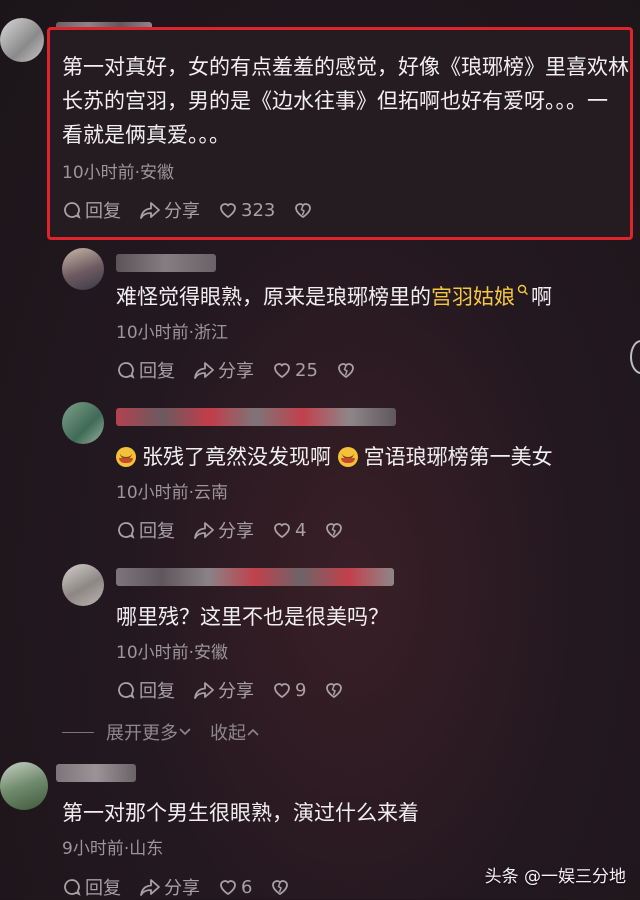  I want to click on chevron-up-icon, so click(253, 732).